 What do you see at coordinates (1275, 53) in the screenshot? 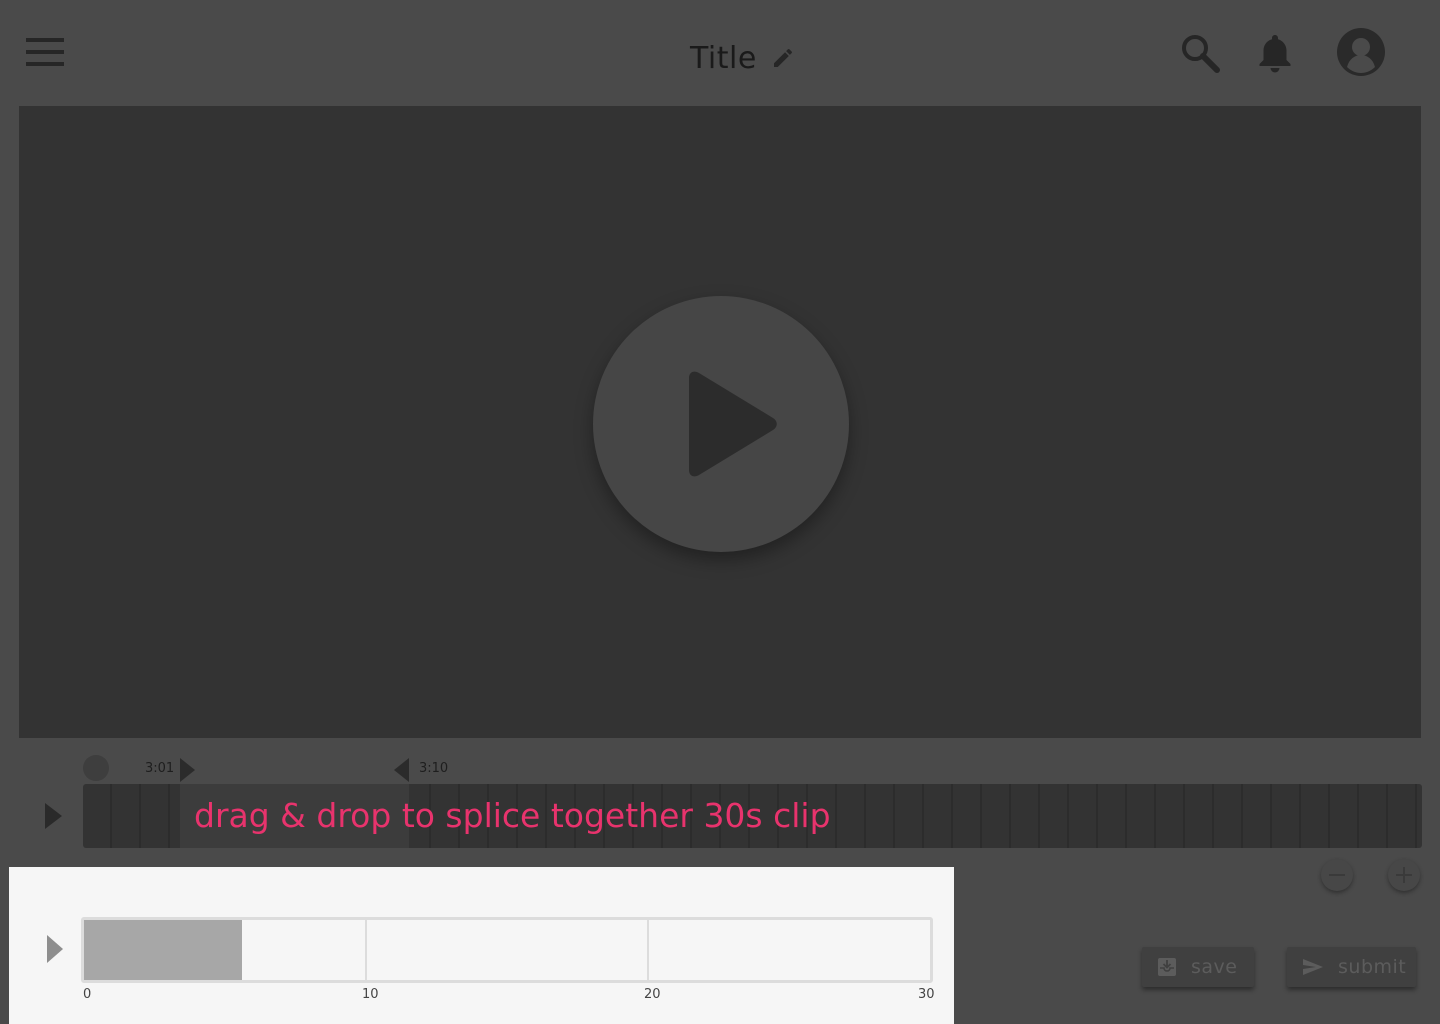
I see `bell-icon` at bounding box center [1275, 53].